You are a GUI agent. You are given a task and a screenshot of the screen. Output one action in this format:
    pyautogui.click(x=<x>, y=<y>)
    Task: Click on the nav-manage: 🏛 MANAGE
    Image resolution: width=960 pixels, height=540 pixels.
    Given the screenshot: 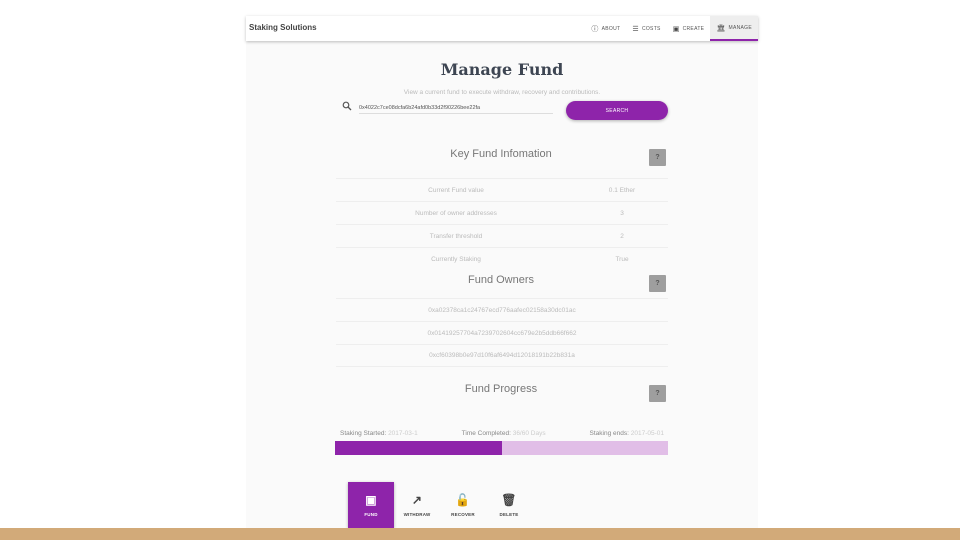 What is the action you would take?
    pyautogui.click(x=734, y=28)
    